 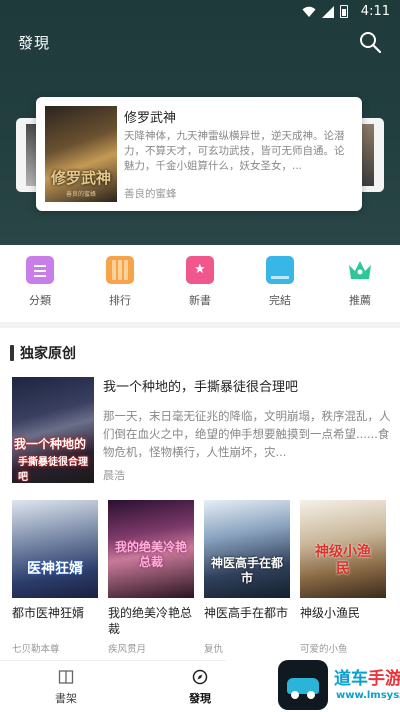 What do you see at coordinates (368, 695) in the screenshot?
I see `watermark-url: www.lmsysz.com` at bounding box center [368, 695].